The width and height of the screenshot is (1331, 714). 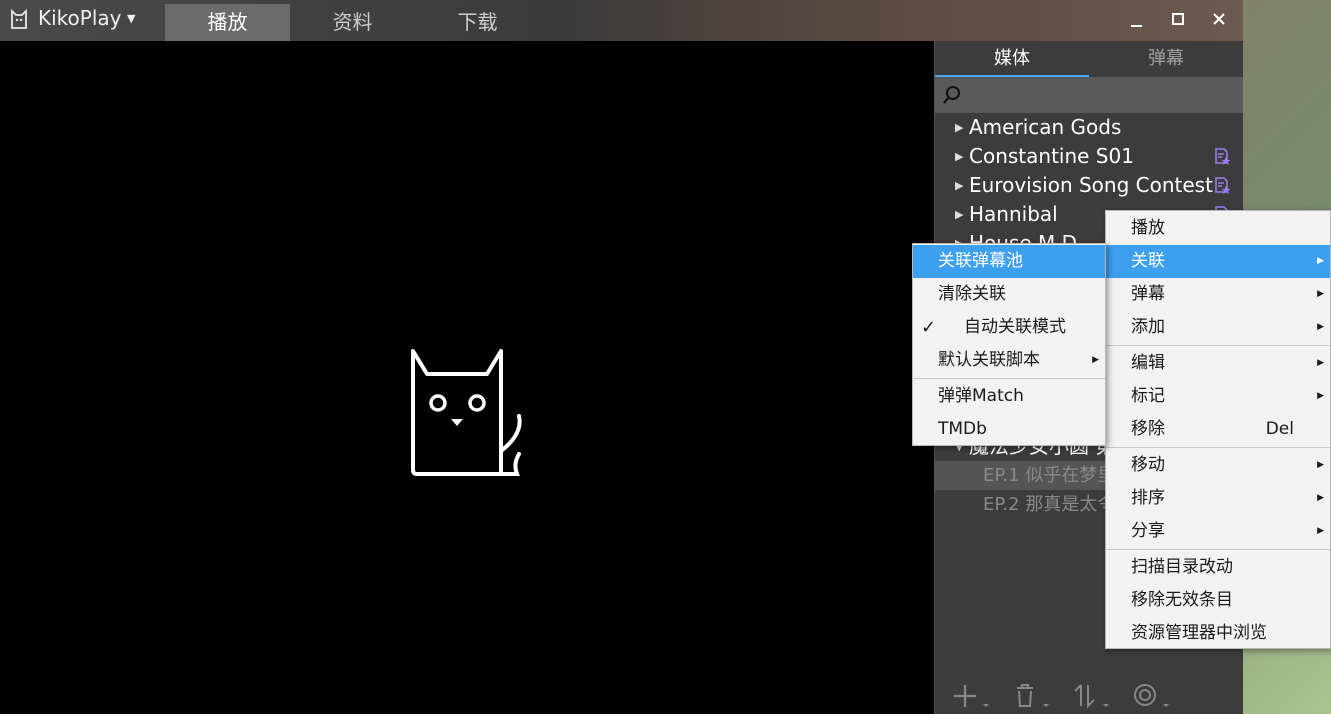 What do you see at coordinates (1137, 19) in the screenshot?
I see `minimize-button` at bounding box center [1137, 19].